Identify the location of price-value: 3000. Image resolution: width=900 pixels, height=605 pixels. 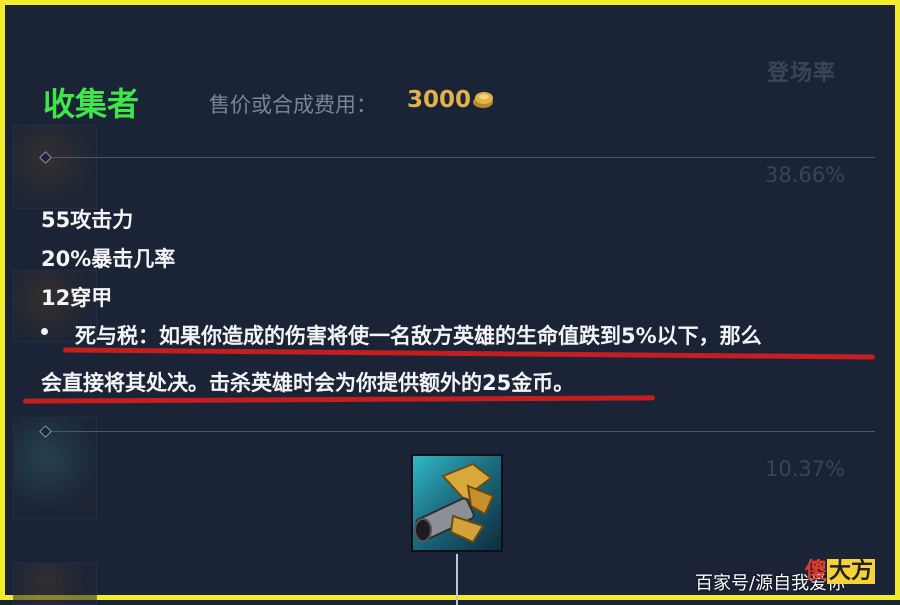
(439, 100).